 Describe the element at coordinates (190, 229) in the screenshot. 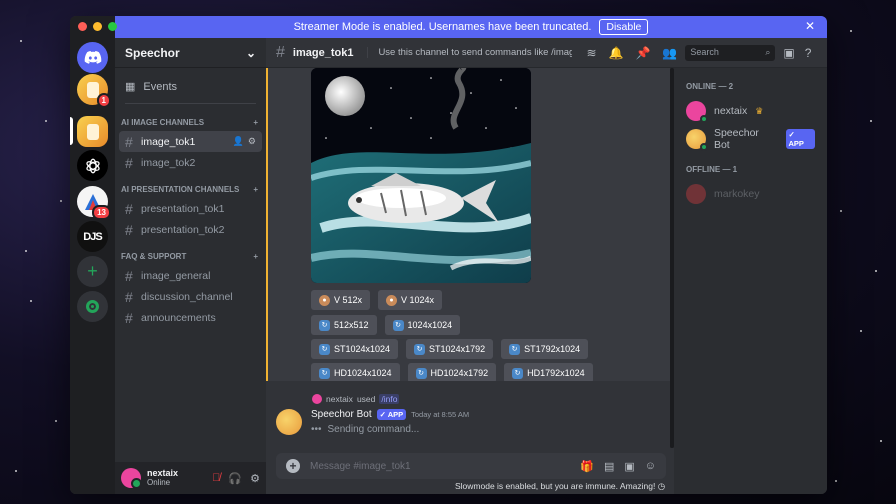

I see `channel-presentation-tok2: # presentation_tok2` at that location.